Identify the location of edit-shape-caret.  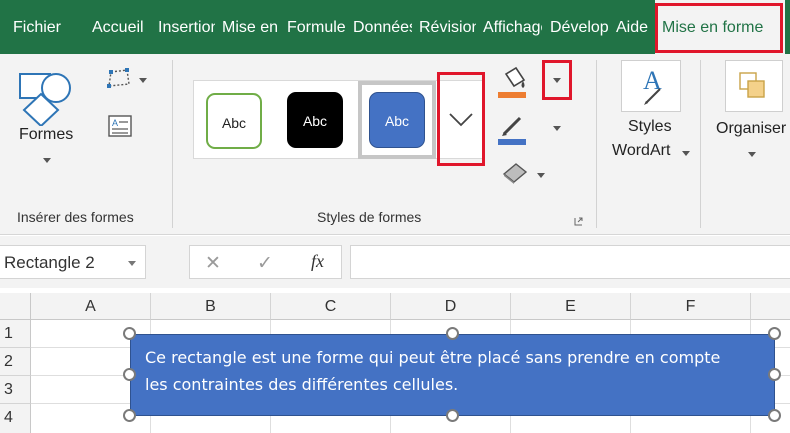
(143, 80).